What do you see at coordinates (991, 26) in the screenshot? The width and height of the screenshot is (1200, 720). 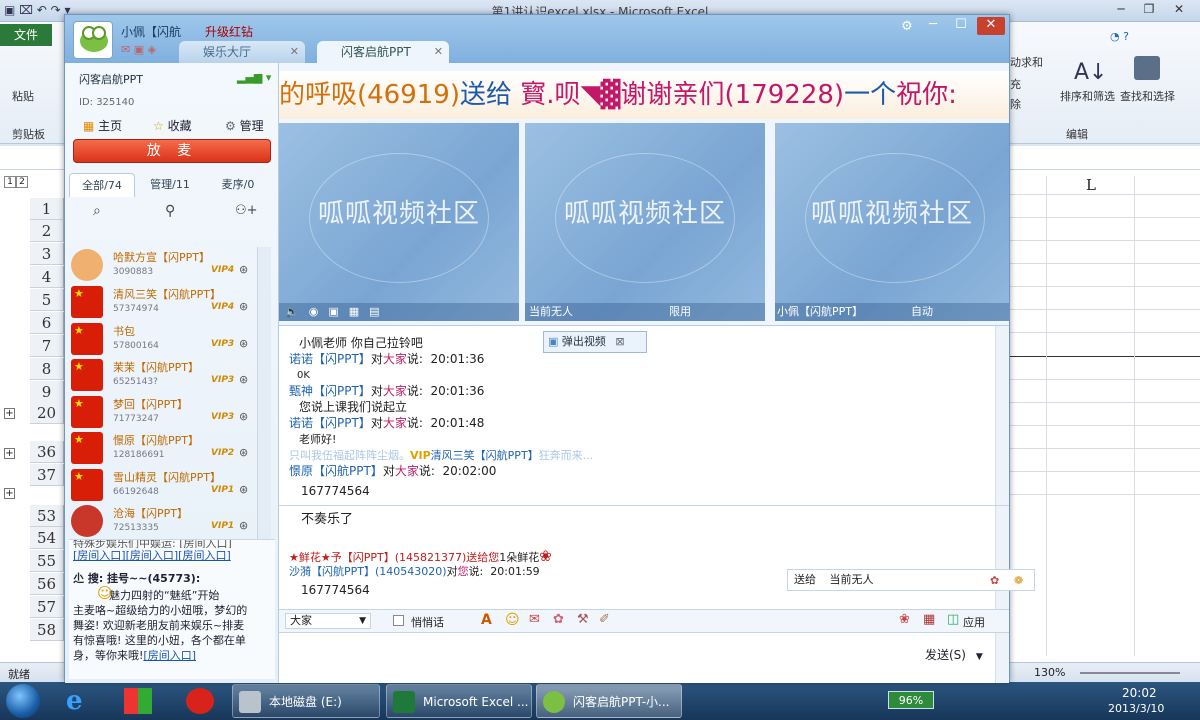 I see `qq-close-button: ✕` at bounding box center [991, 26].